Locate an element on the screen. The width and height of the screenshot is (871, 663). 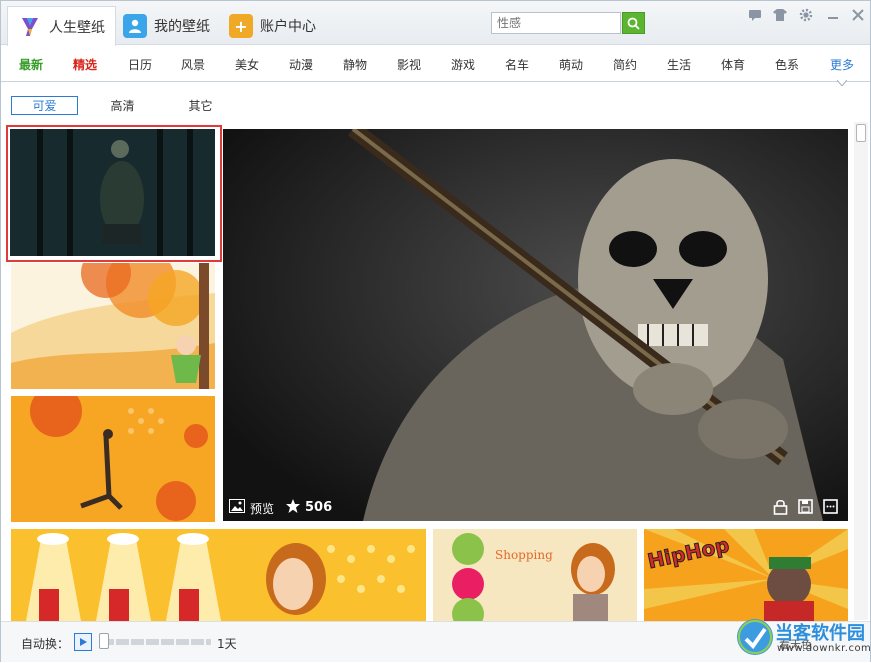
auto-change-label: 自动换： is located at coordinates (45, 644).